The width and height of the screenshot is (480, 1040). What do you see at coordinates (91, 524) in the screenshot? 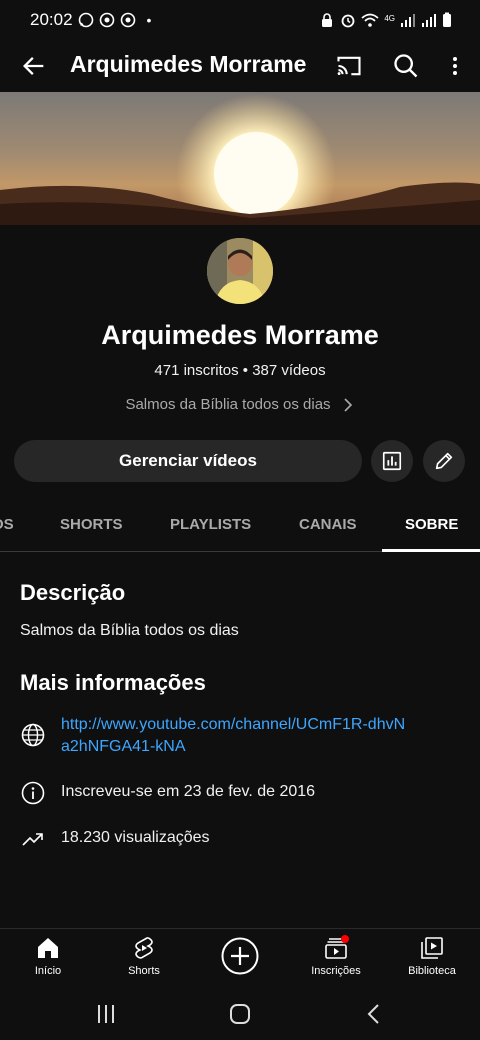
I see `tab-shorts: SHORTS` at bounding box center [91, 524].